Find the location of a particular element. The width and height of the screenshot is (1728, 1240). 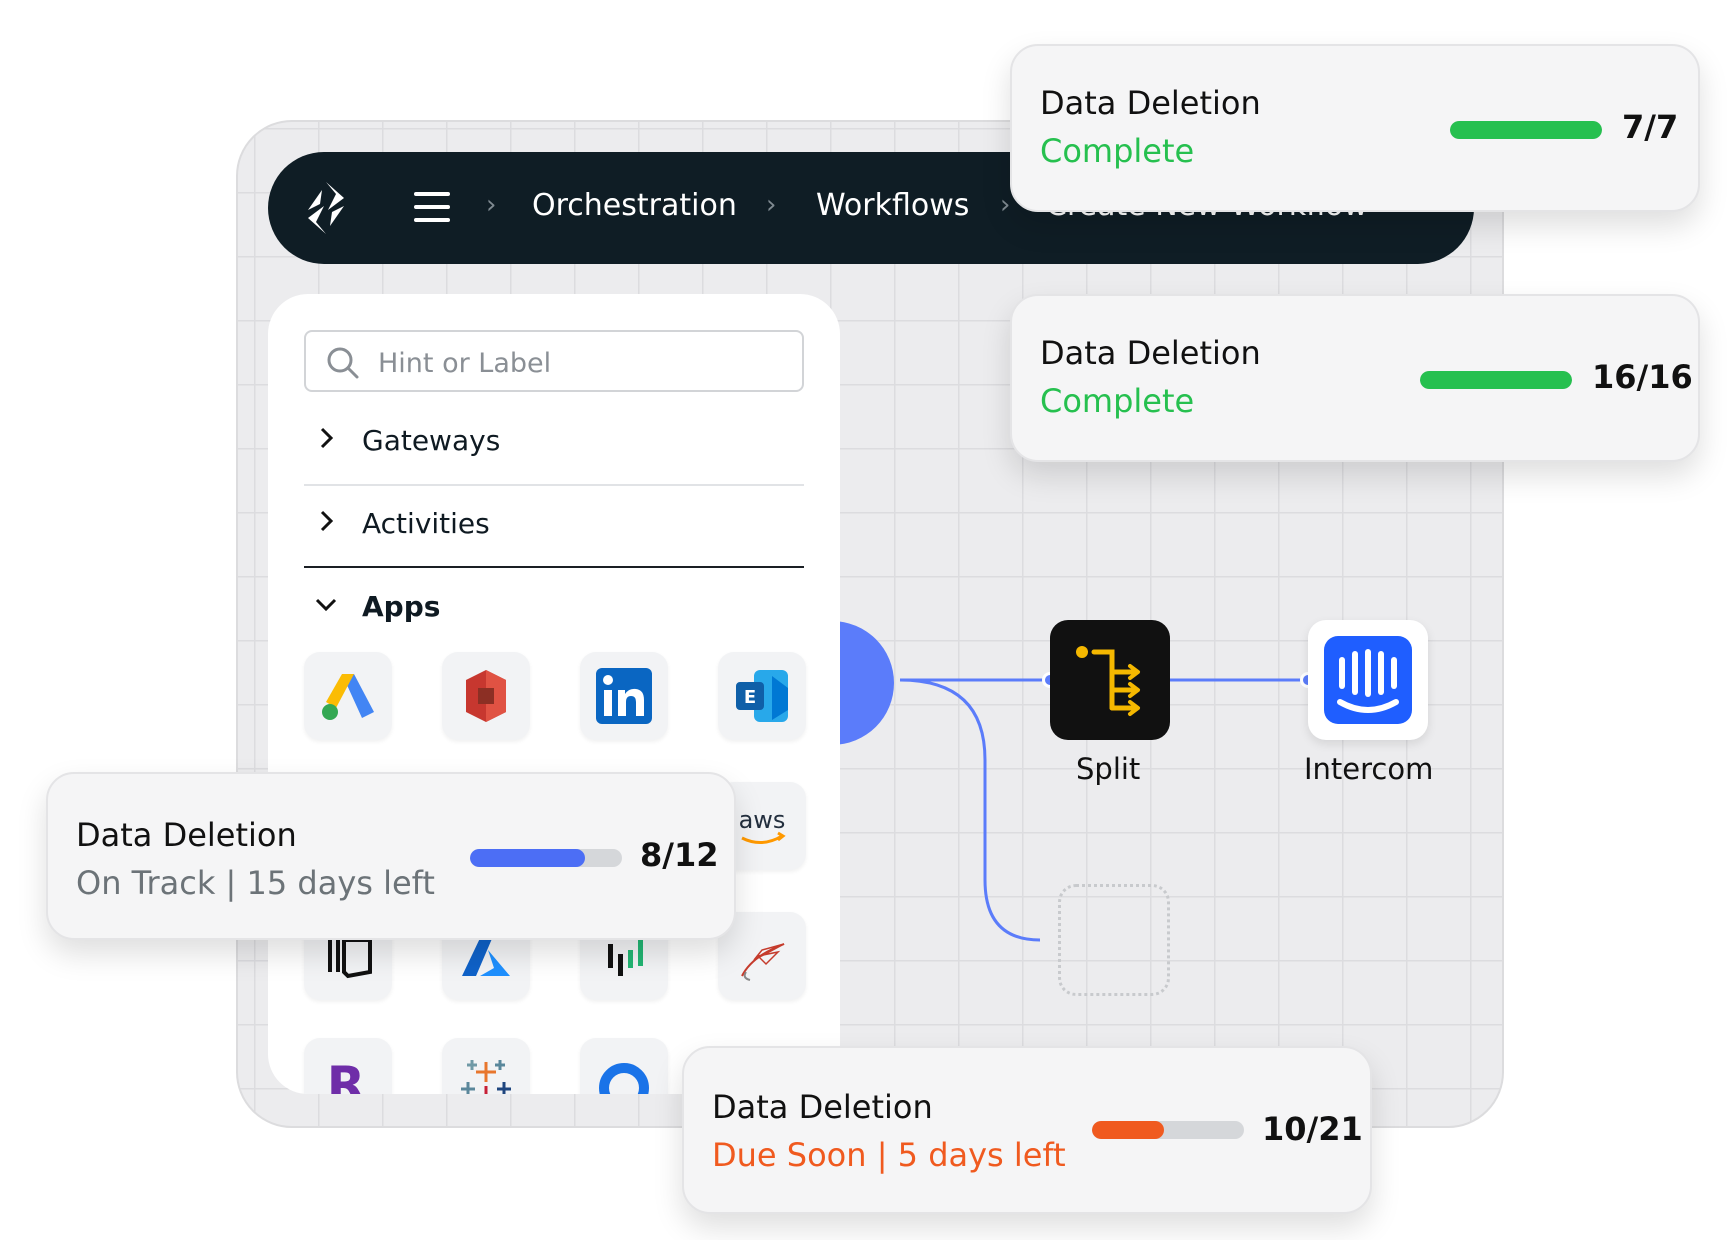

category-gateways: Gateways is located at coordinates (554, 442).